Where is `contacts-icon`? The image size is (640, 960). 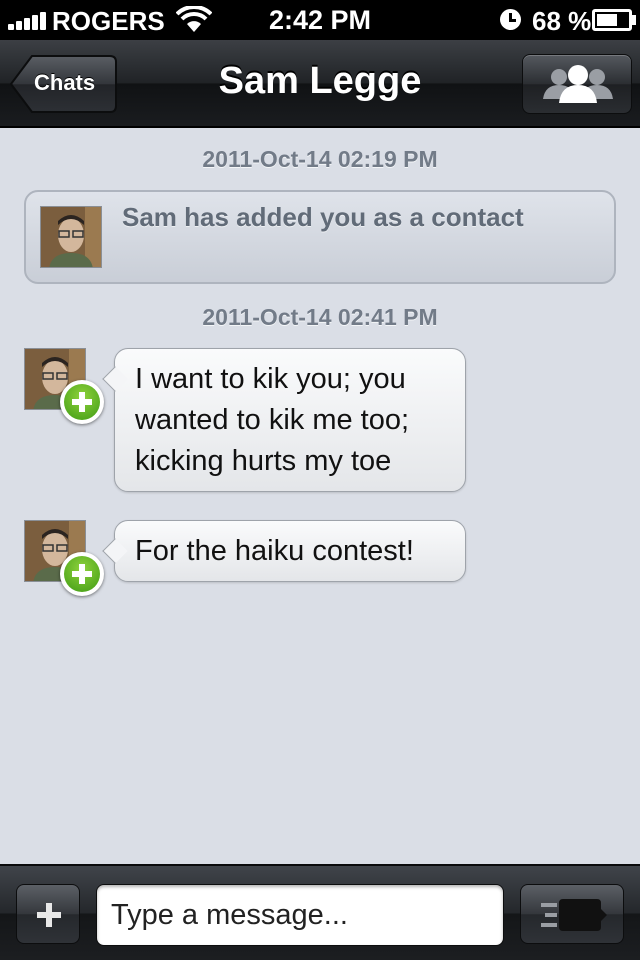 contacts-icon is located at coordinates (578, 84).